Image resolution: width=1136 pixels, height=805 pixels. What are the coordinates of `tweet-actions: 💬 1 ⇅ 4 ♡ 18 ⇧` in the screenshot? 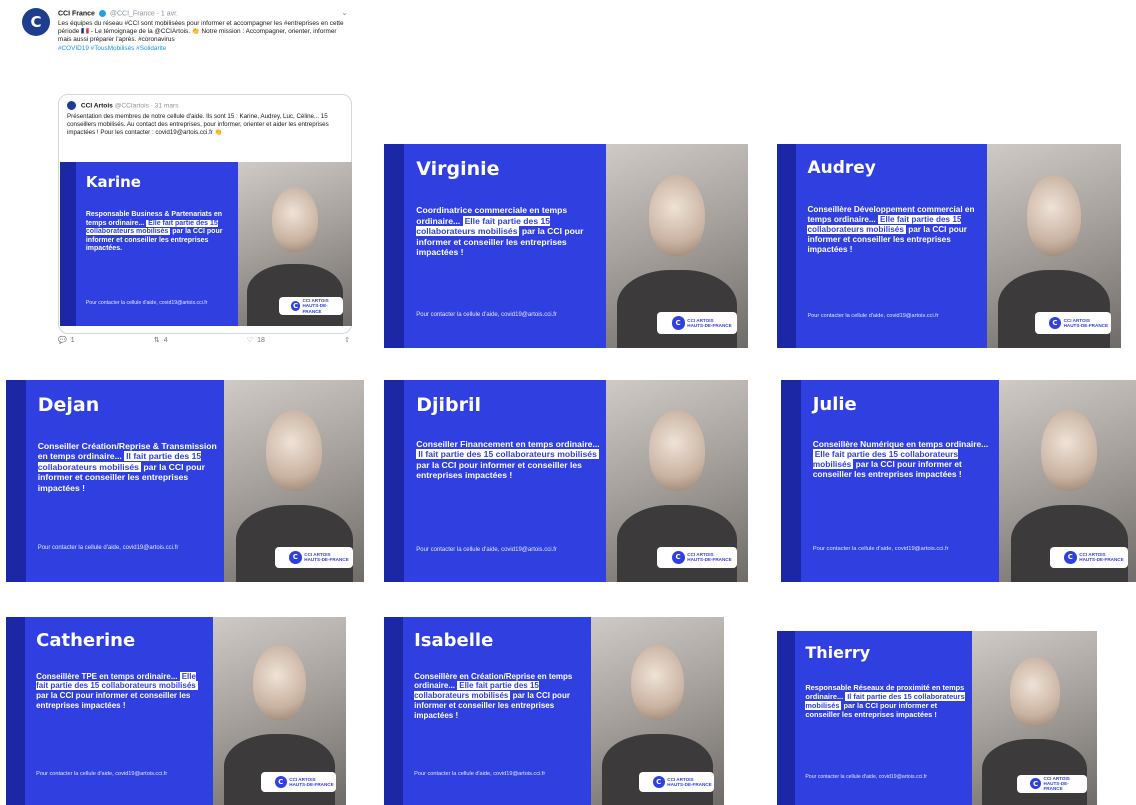 It's located at (204, 340).